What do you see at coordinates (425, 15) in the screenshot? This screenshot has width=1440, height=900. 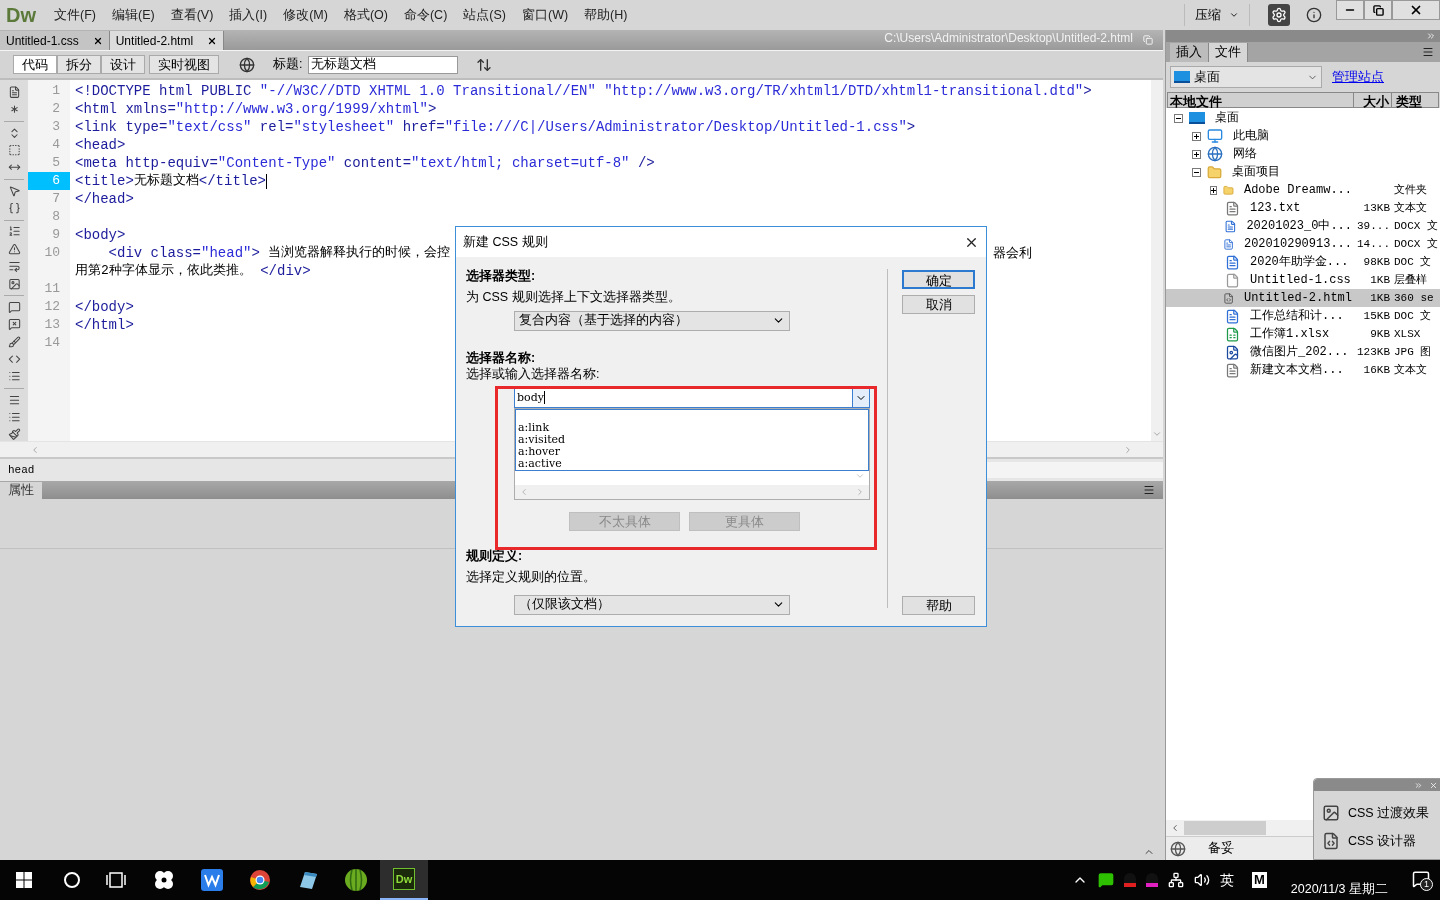 I see `menu-item: 命令(C)` at bounding box center [425, 15].